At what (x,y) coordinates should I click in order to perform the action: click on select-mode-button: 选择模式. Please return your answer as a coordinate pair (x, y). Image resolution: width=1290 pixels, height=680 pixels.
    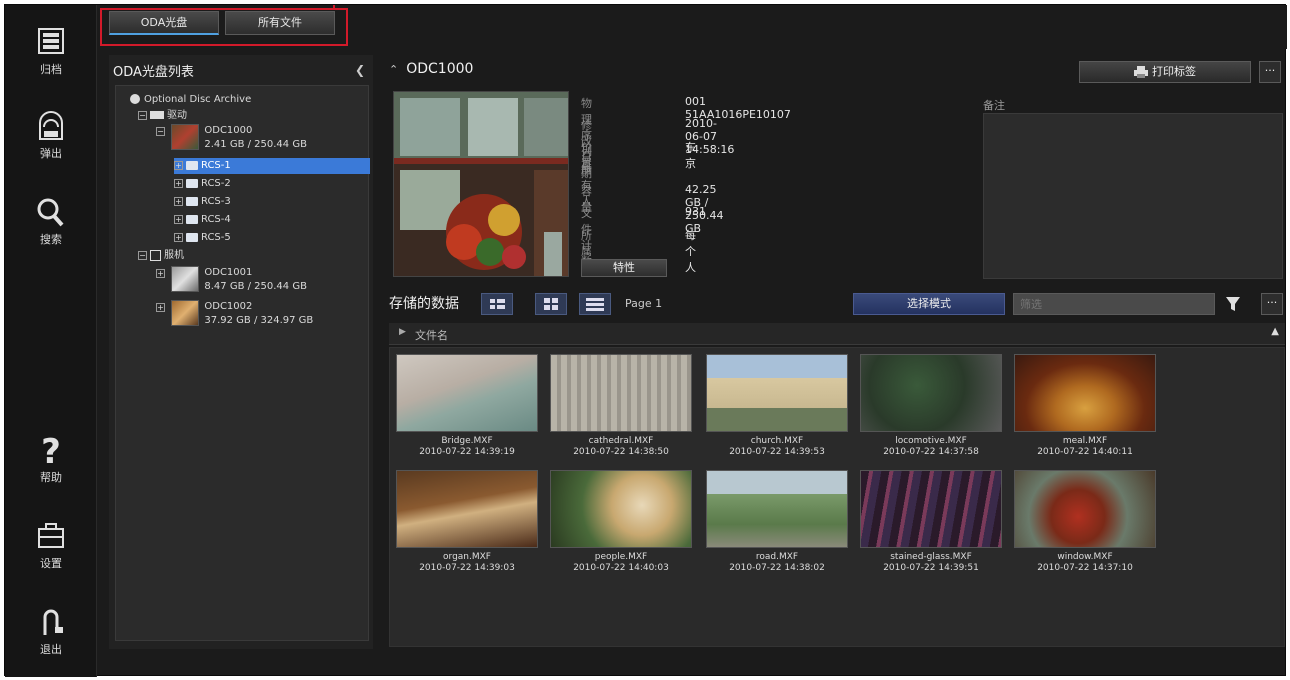
    Looking at the image, I should click on (929, 304).